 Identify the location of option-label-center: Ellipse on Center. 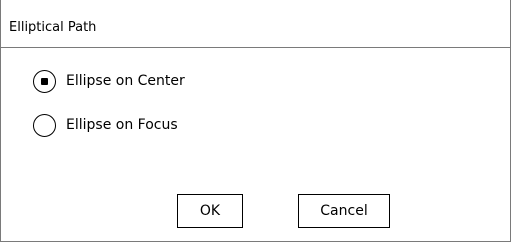
(125, 81).